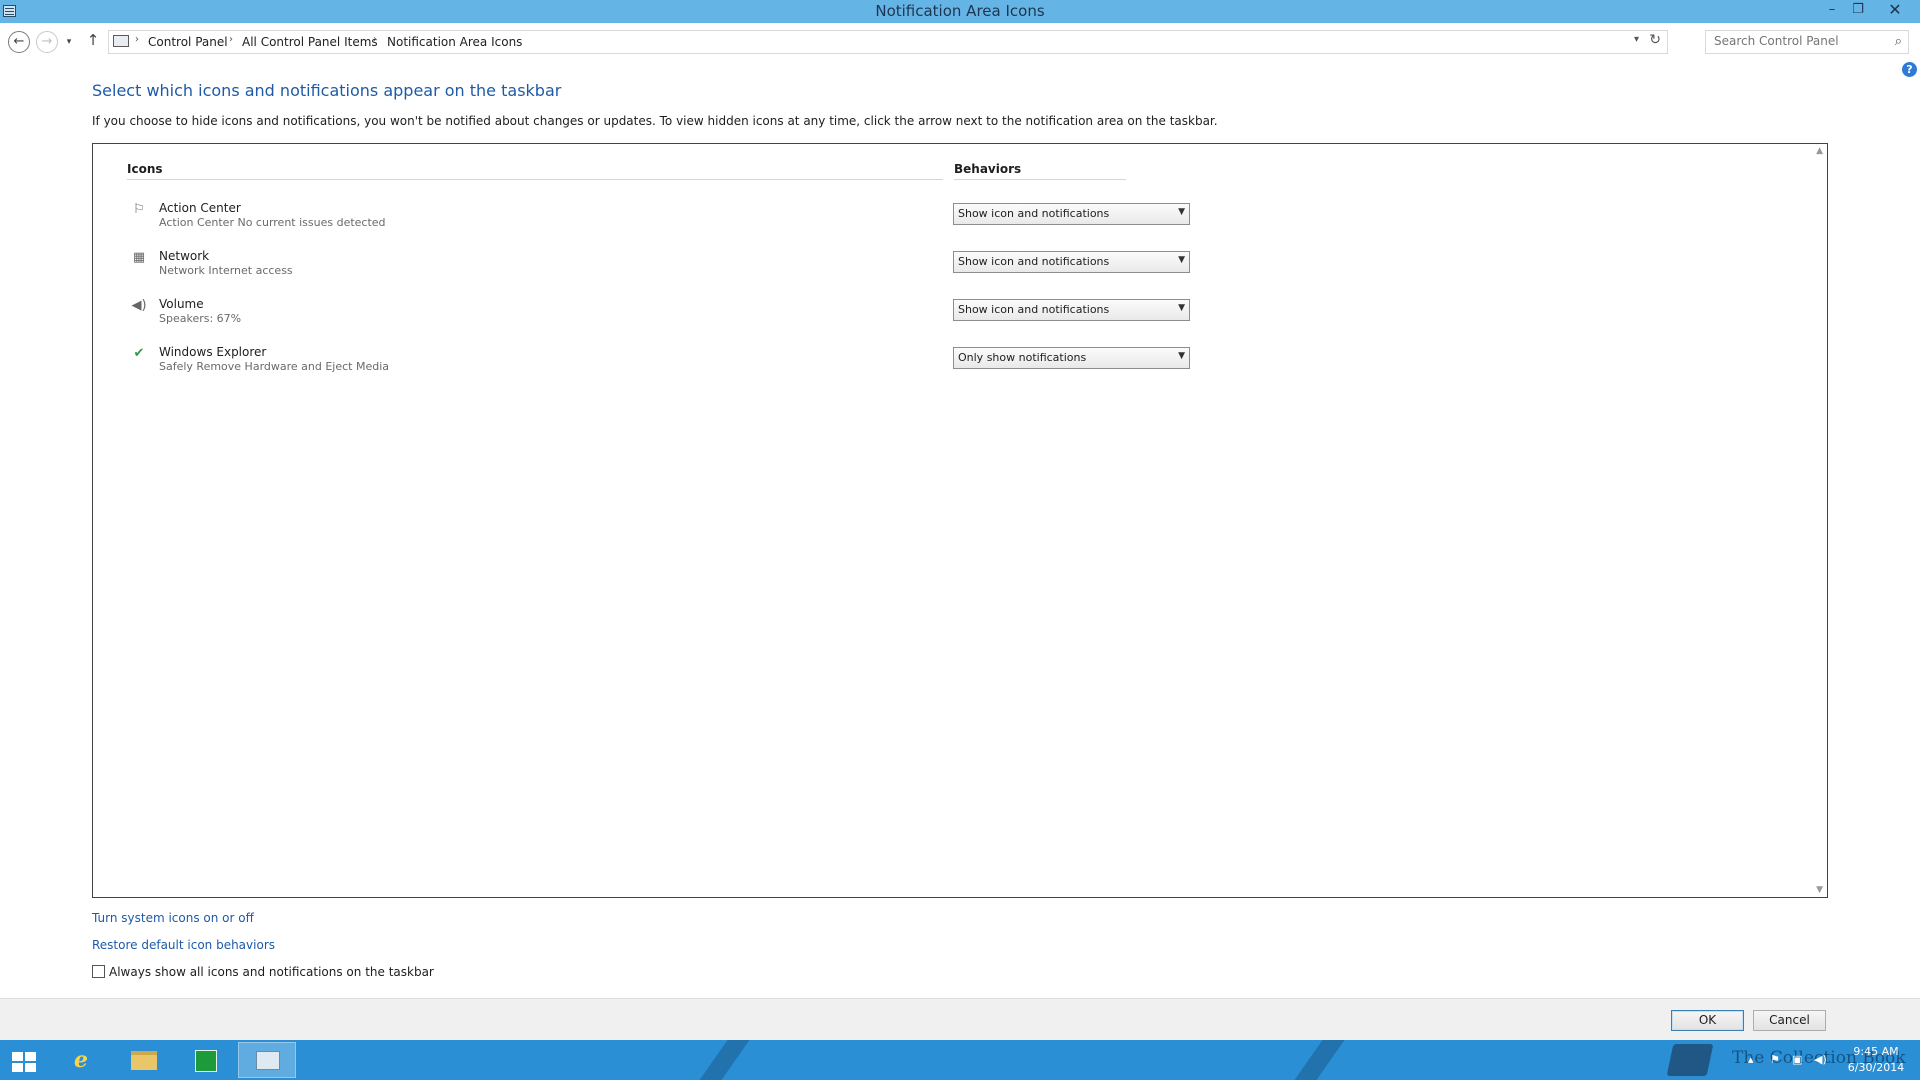 This screenshot has width=1920, height=1080. What do you see at coordinates (173, 918) in the screenshot?
I see `turn-system-icons-link: Turn system icons on or off` at bounding box center [173, 918].